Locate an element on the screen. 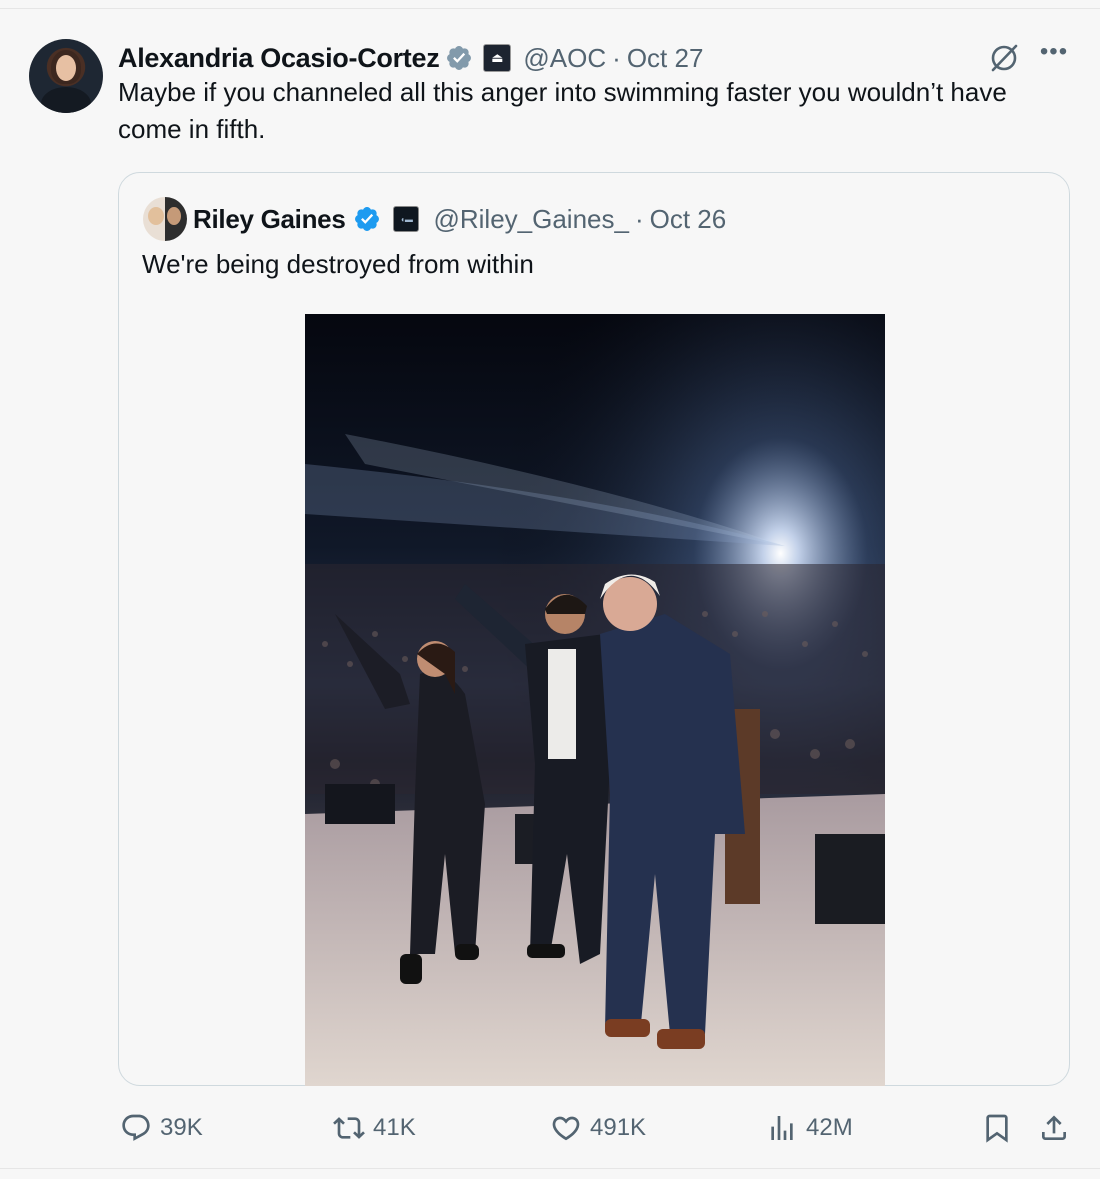  tweet-header: Alexandria Ocasio-Cortez ⏏ @AOC · Oct 27 is located at coordinates (410, 58).